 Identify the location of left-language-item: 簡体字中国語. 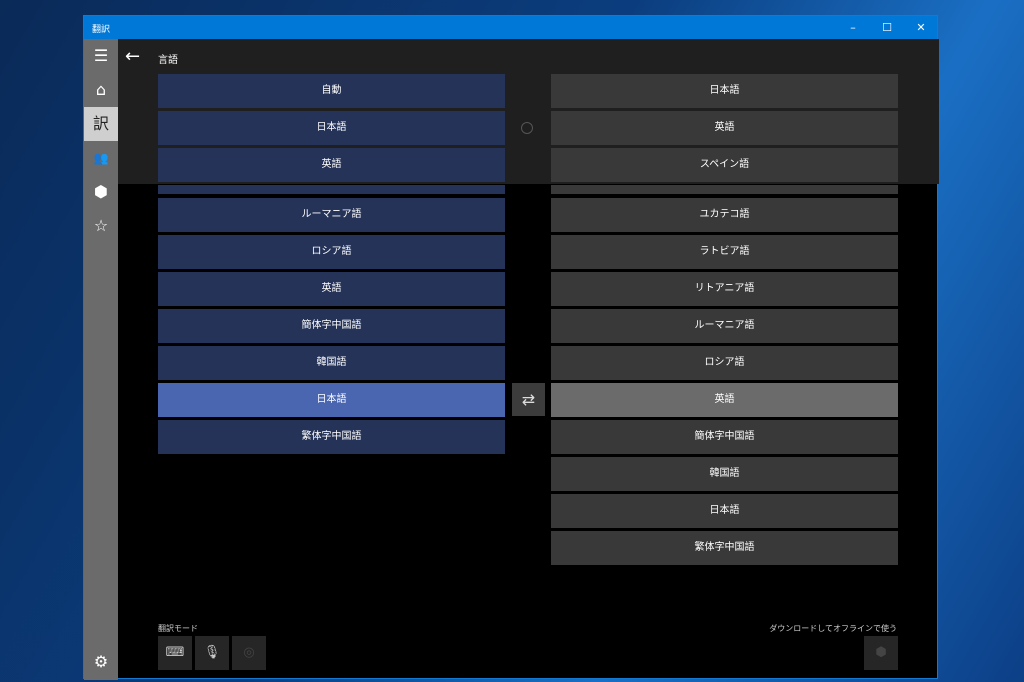
(331, 326).